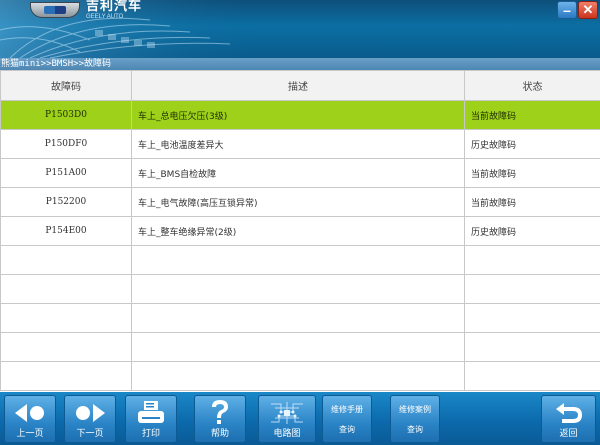  What do you see at coordinates (114, 7) in the screenshot?
I see `brand-name-cn: 吉利汽车` at bounding box center [114, 7].